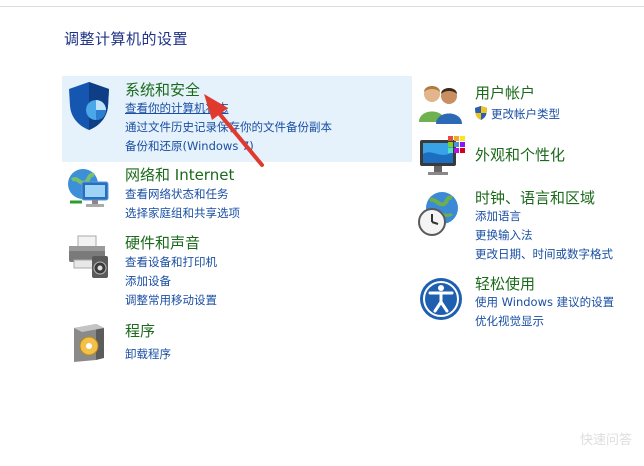 The image size is (644, 466). What do you see at coordinates (505, 283) in the screenshot?
I see `category-ease-of-access-title: 轻松使用` at bounding box center [505, 283].